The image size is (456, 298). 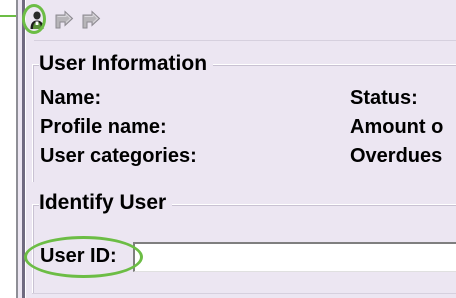 I want to click on identify-user-title: Identify User, so click(x=106, y=203).